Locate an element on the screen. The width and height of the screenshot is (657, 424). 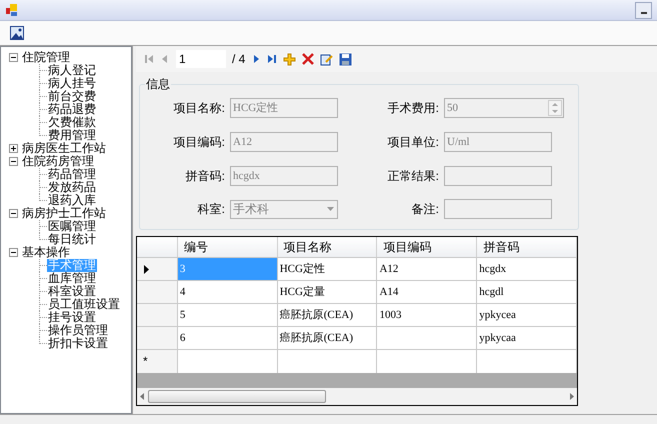
table-cell: ypkycea is located at coordinates (527, 315).